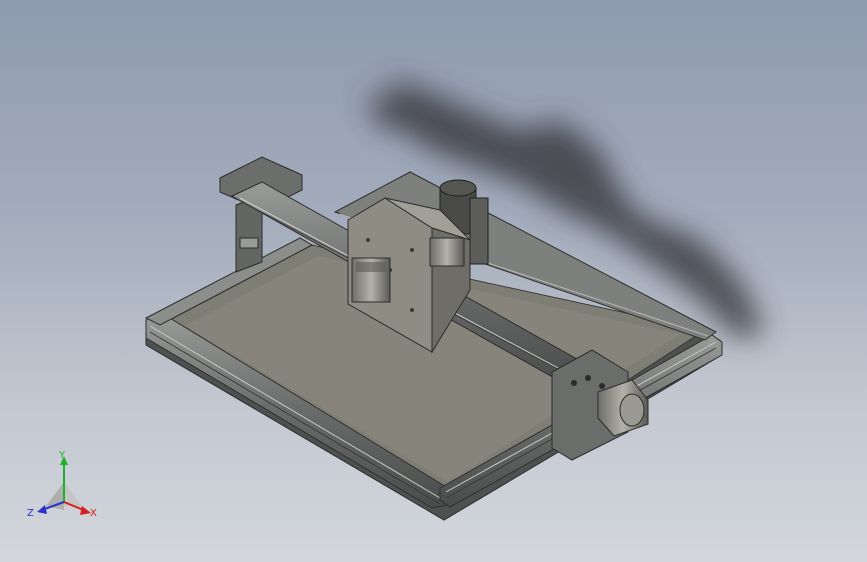  I want to click on x-axis-motor, so click(447, 252).